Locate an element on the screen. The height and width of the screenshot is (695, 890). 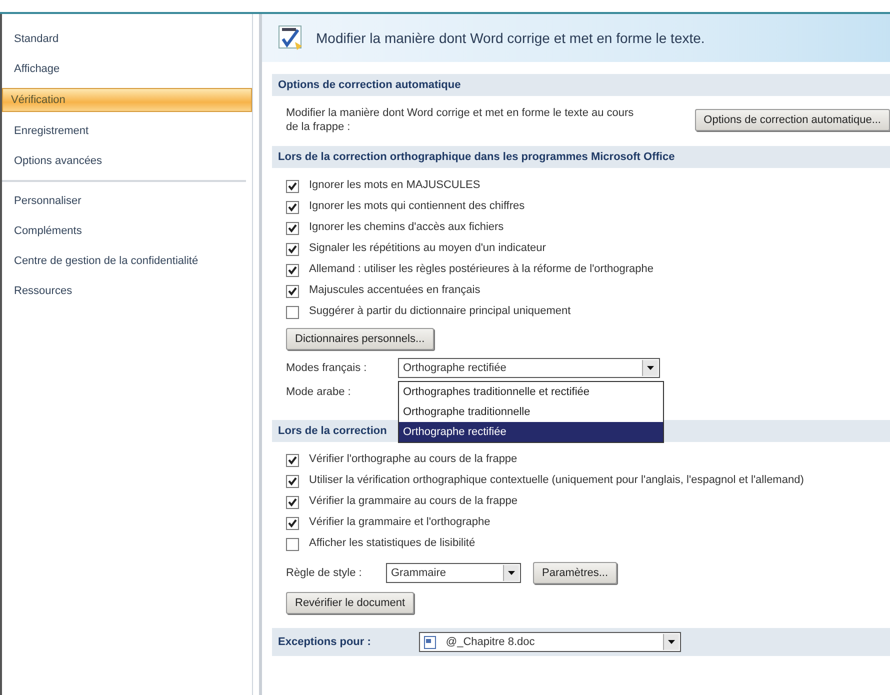
field-label: Modes français : is located at coordinates (327, 368).